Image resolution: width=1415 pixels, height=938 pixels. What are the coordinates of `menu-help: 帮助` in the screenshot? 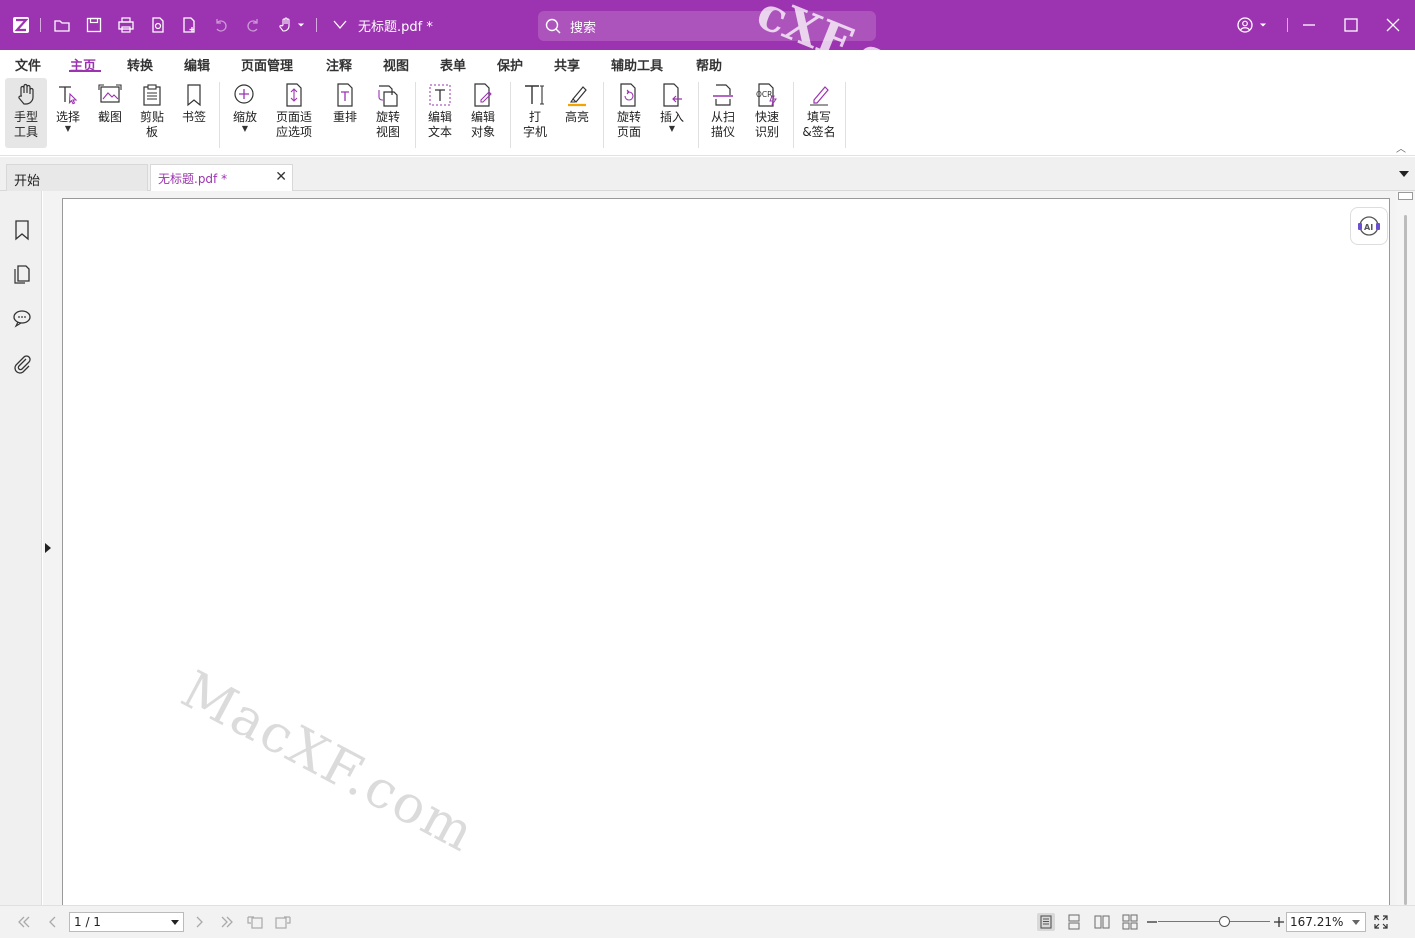 It's located at (709, 64).